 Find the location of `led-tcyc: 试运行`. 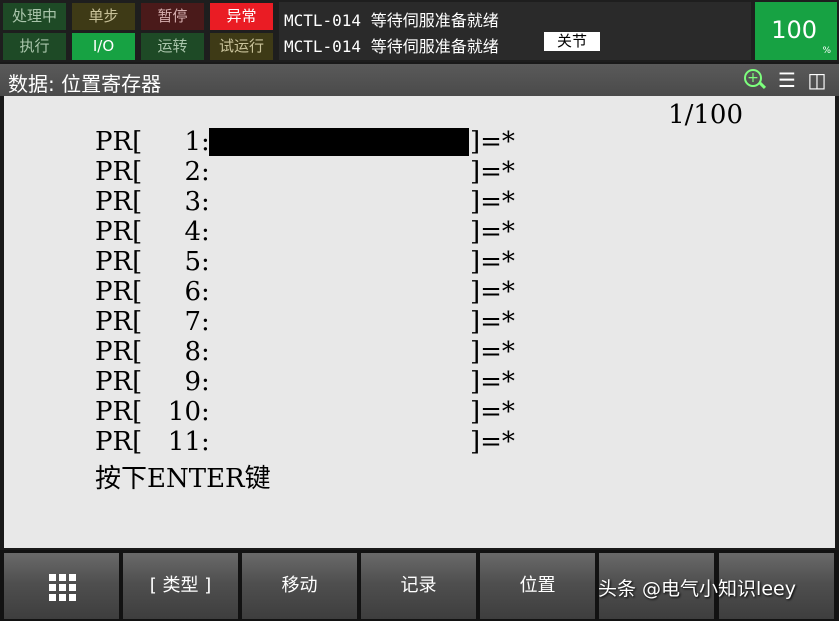

led-tcyc: 试运行 is located at coordinates (241, 46).